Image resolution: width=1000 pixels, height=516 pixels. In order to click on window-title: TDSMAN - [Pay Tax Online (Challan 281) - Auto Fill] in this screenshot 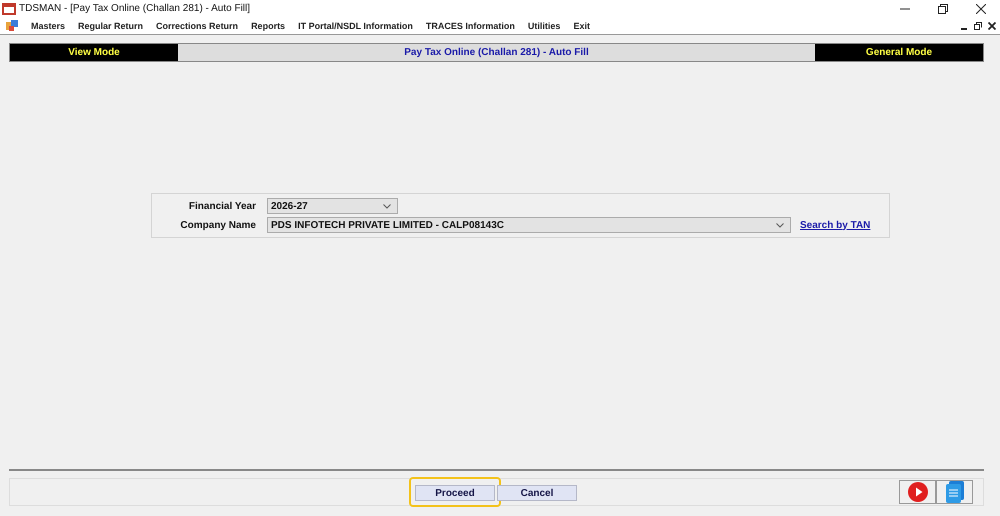, I will do `click(134, 8)`.